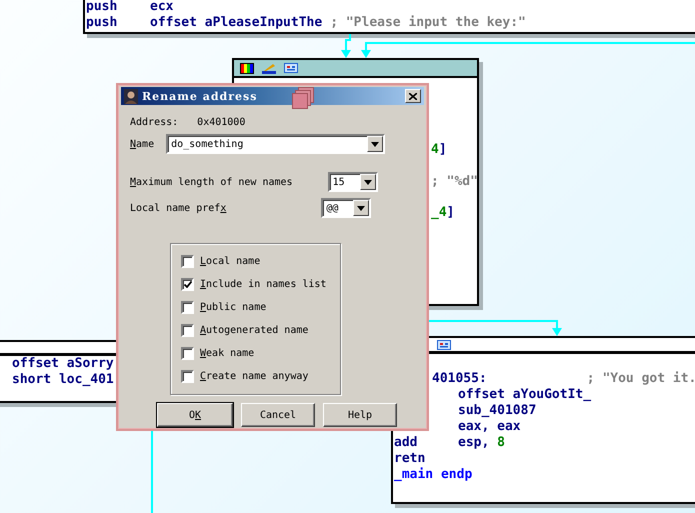 This screenshot has width=695, height=513. I want to click on code-fragment: ; "%d", so click(454, 181).